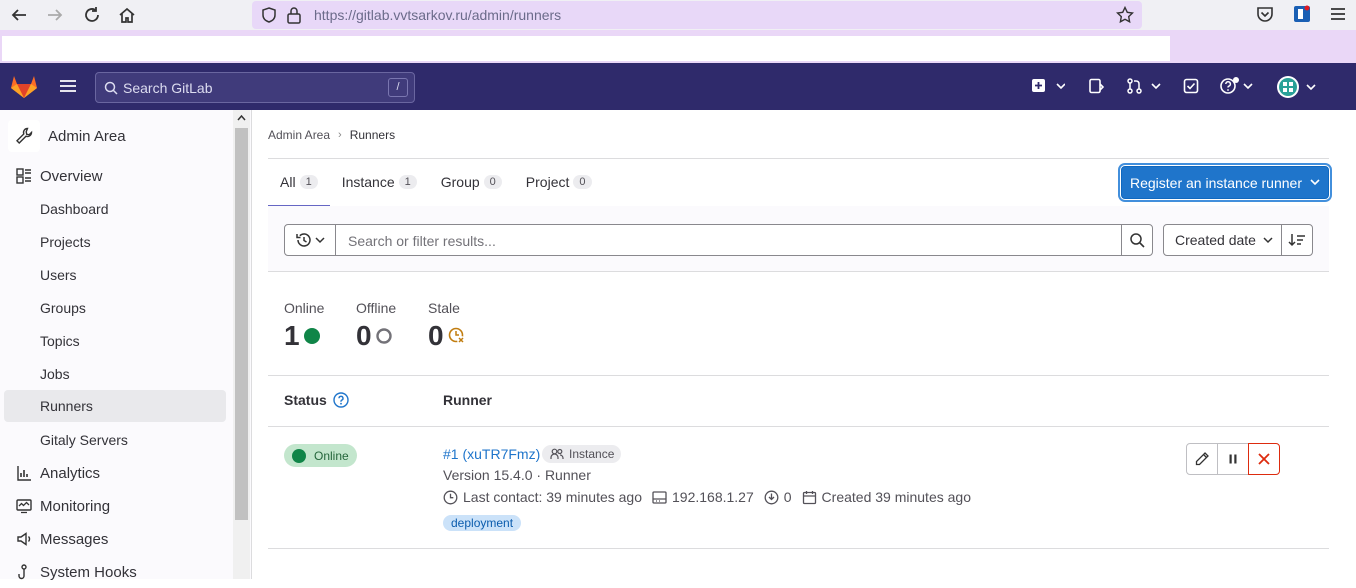 The width and height of the screenshot is (1356, 588). Describe the element at coordinates (787, 497) in the screenshot. I see `job-count-text: 0` at that location.